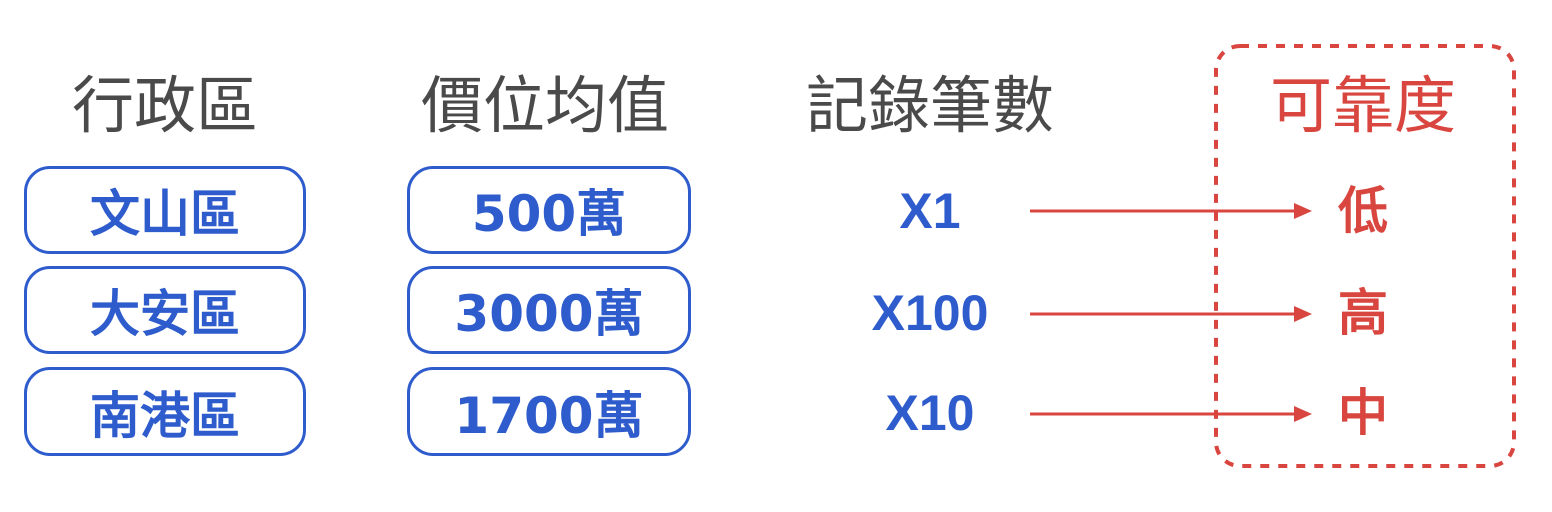 This screenshot has width=1552, height=512. Describe the element at coordinates (1171, 211) in the screenshot. I see `arrow-wenshan` at that location.